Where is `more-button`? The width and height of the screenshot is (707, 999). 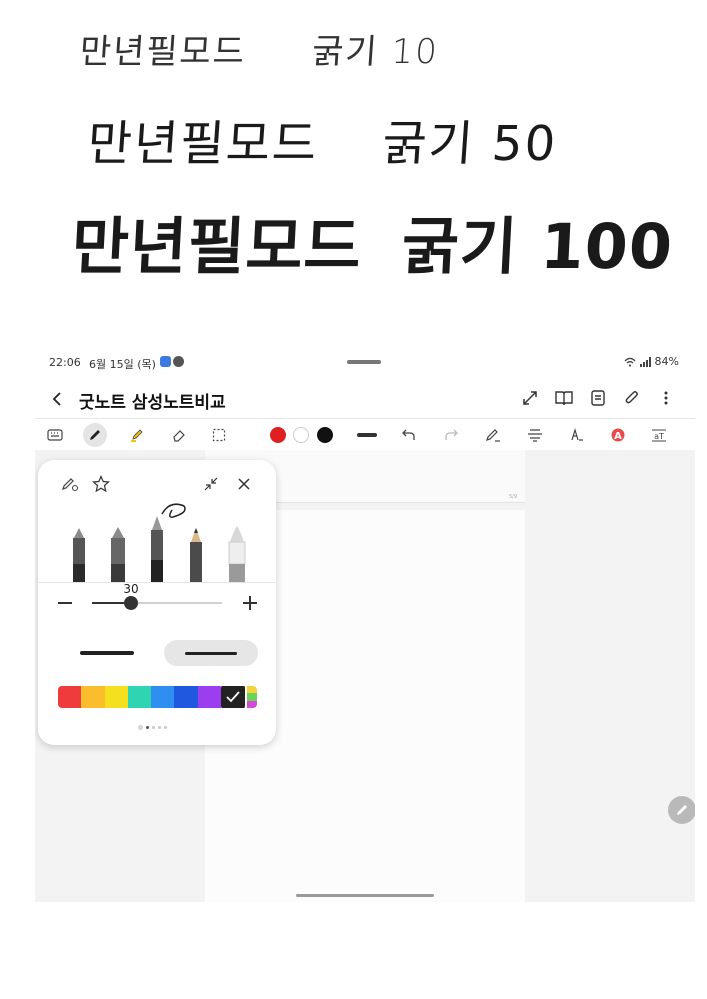 more-button is located at coordinates (666, 398).